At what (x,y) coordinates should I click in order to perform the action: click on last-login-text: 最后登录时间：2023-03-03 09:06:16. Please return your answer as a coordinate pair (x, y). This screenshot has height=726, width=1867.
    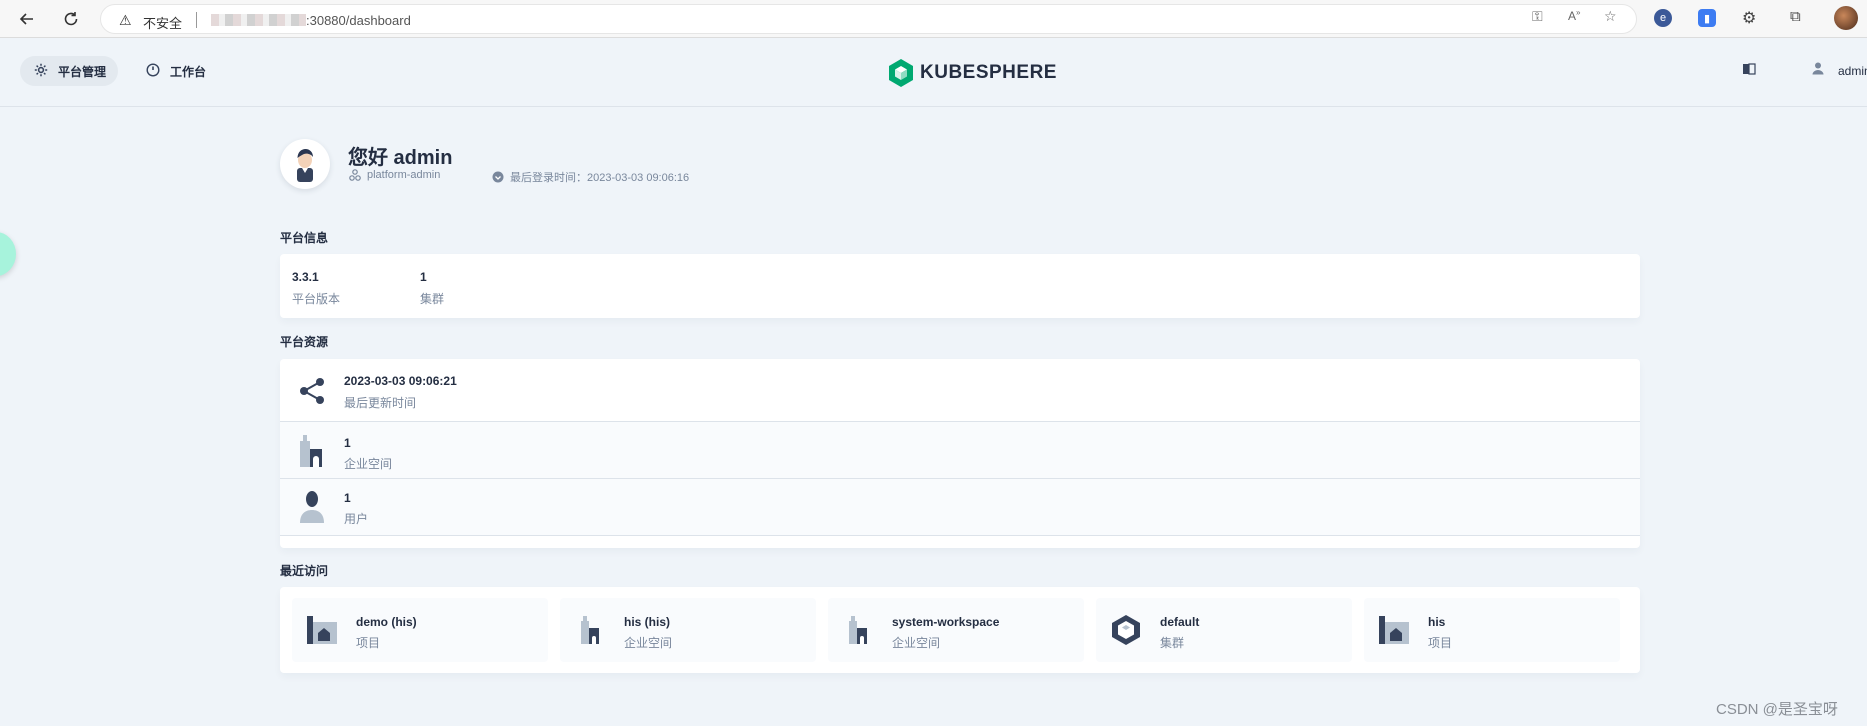
    Looking at the image, I should click on (600, 178).